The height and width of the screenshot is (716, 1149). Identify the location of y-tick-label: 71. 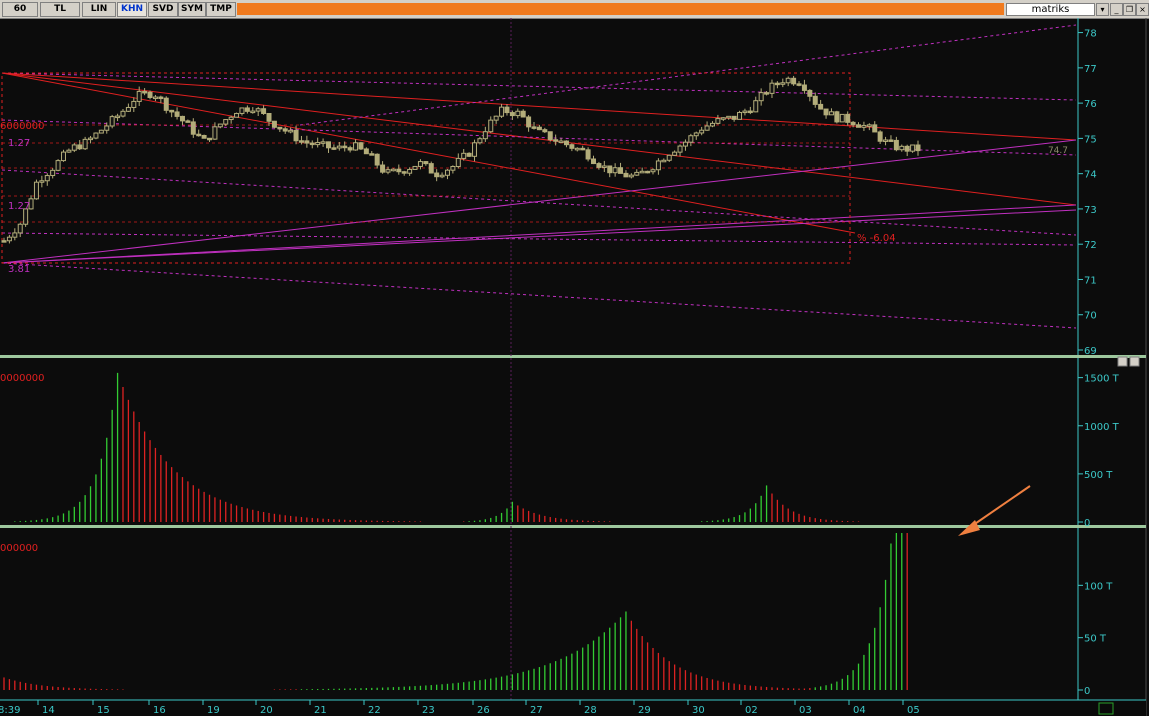
(1090, 280).